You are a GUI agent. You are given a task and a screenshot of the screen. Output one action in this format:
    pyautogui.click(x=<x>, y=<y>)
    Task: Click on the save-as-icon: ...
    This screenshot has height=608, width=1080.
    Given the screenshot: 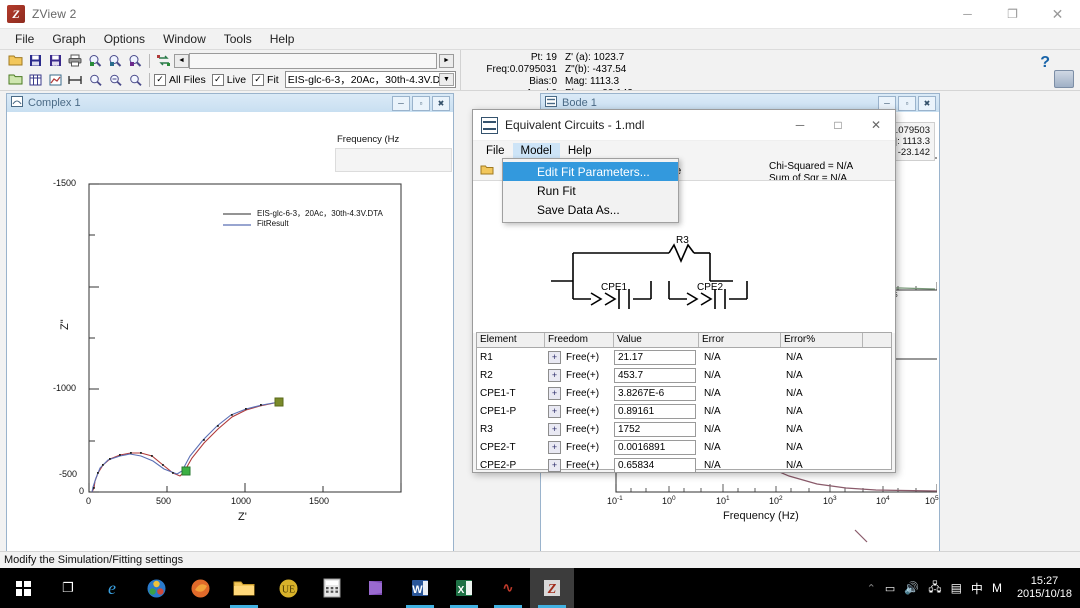 What is the action you would take?
    pyautogui.click(x=55, y=60)
    